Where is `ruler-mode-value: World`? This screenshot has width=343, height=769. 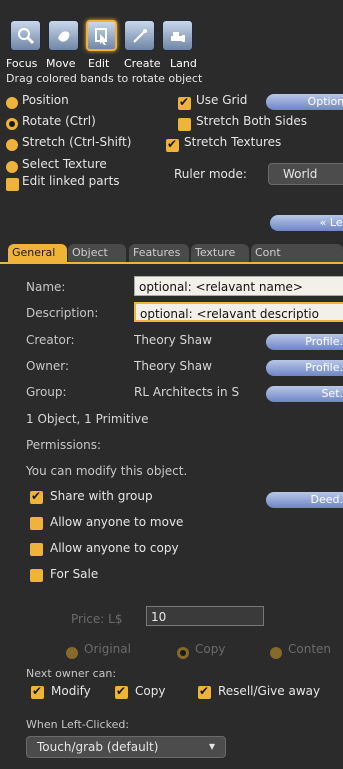
ruler-mode-value: World is located at coordinates (300, 174).